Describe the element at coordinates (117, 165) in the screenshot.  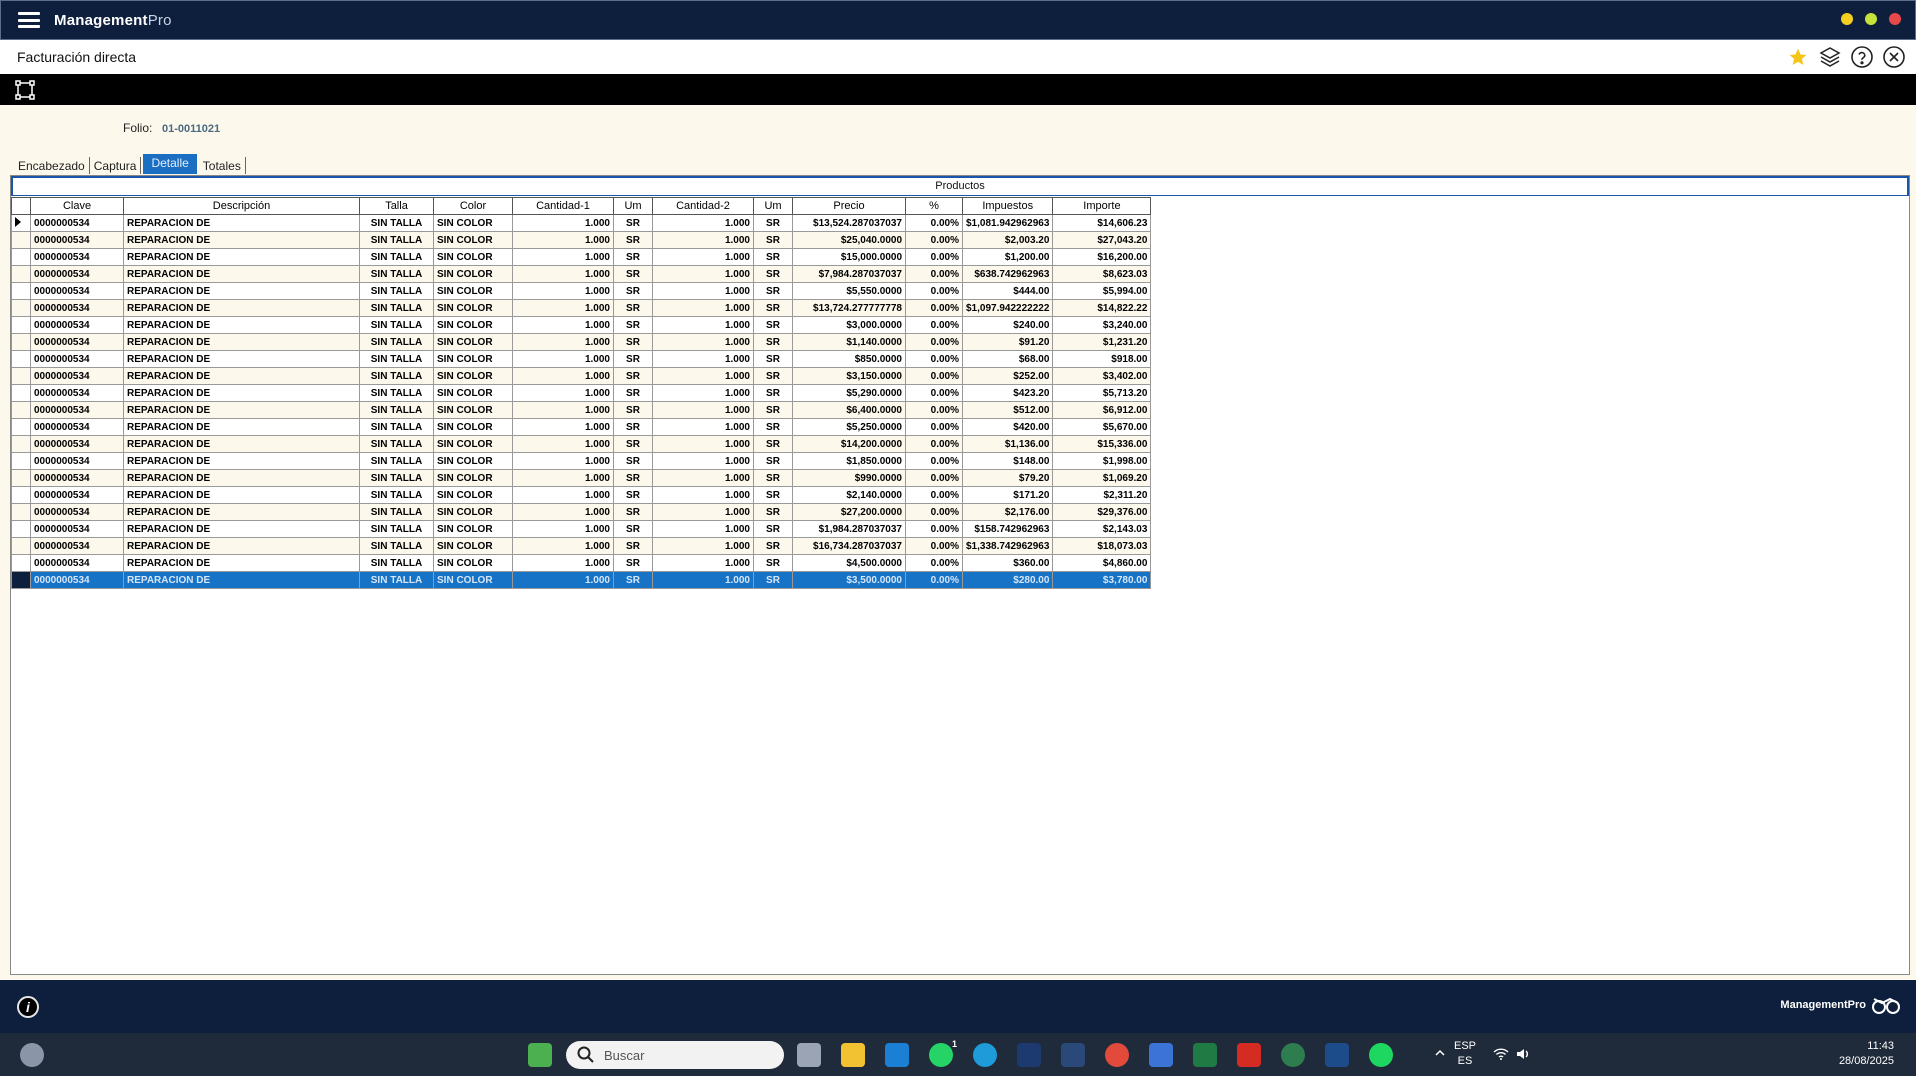
I see `tab-captura: Captura` at that location.